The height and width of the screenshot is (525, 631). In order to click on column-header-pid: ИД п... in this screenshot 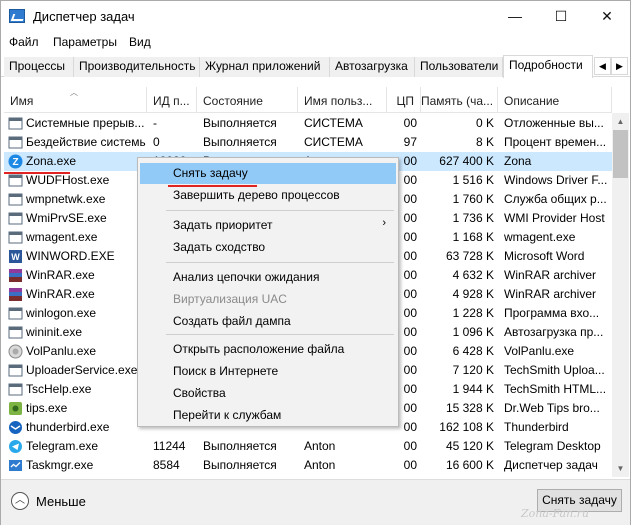, I will do `click(172, 100)`.